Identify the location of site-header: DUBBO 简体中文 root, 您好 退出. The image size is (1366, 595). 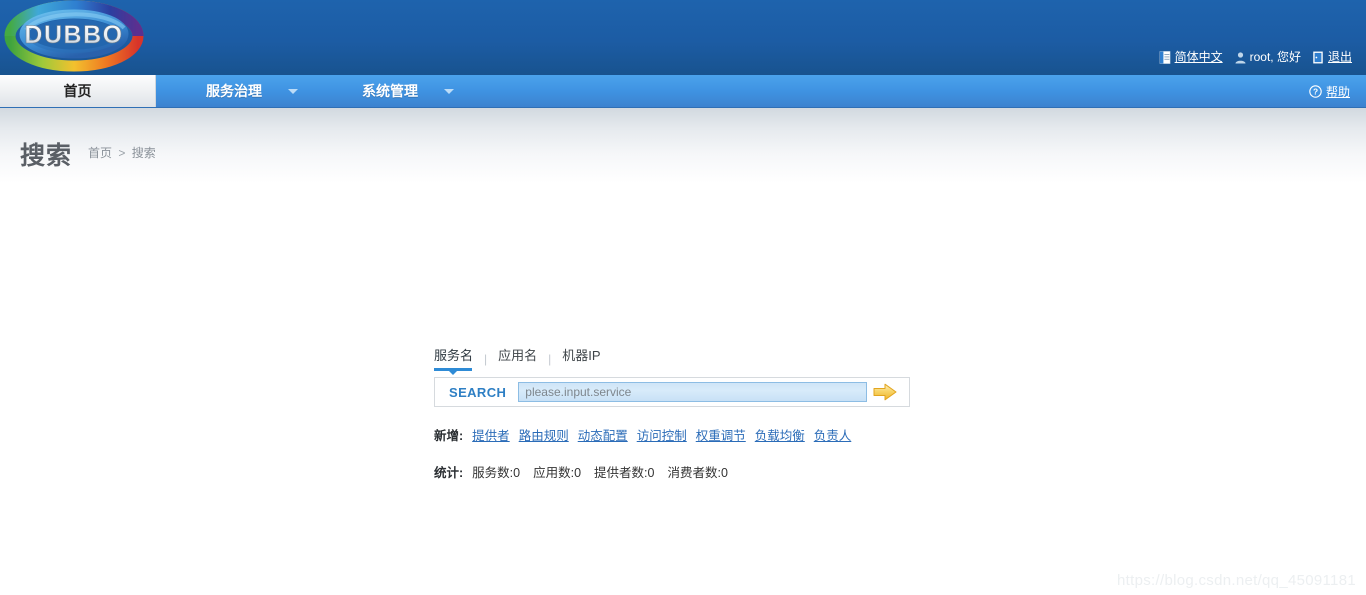
(683, 37).